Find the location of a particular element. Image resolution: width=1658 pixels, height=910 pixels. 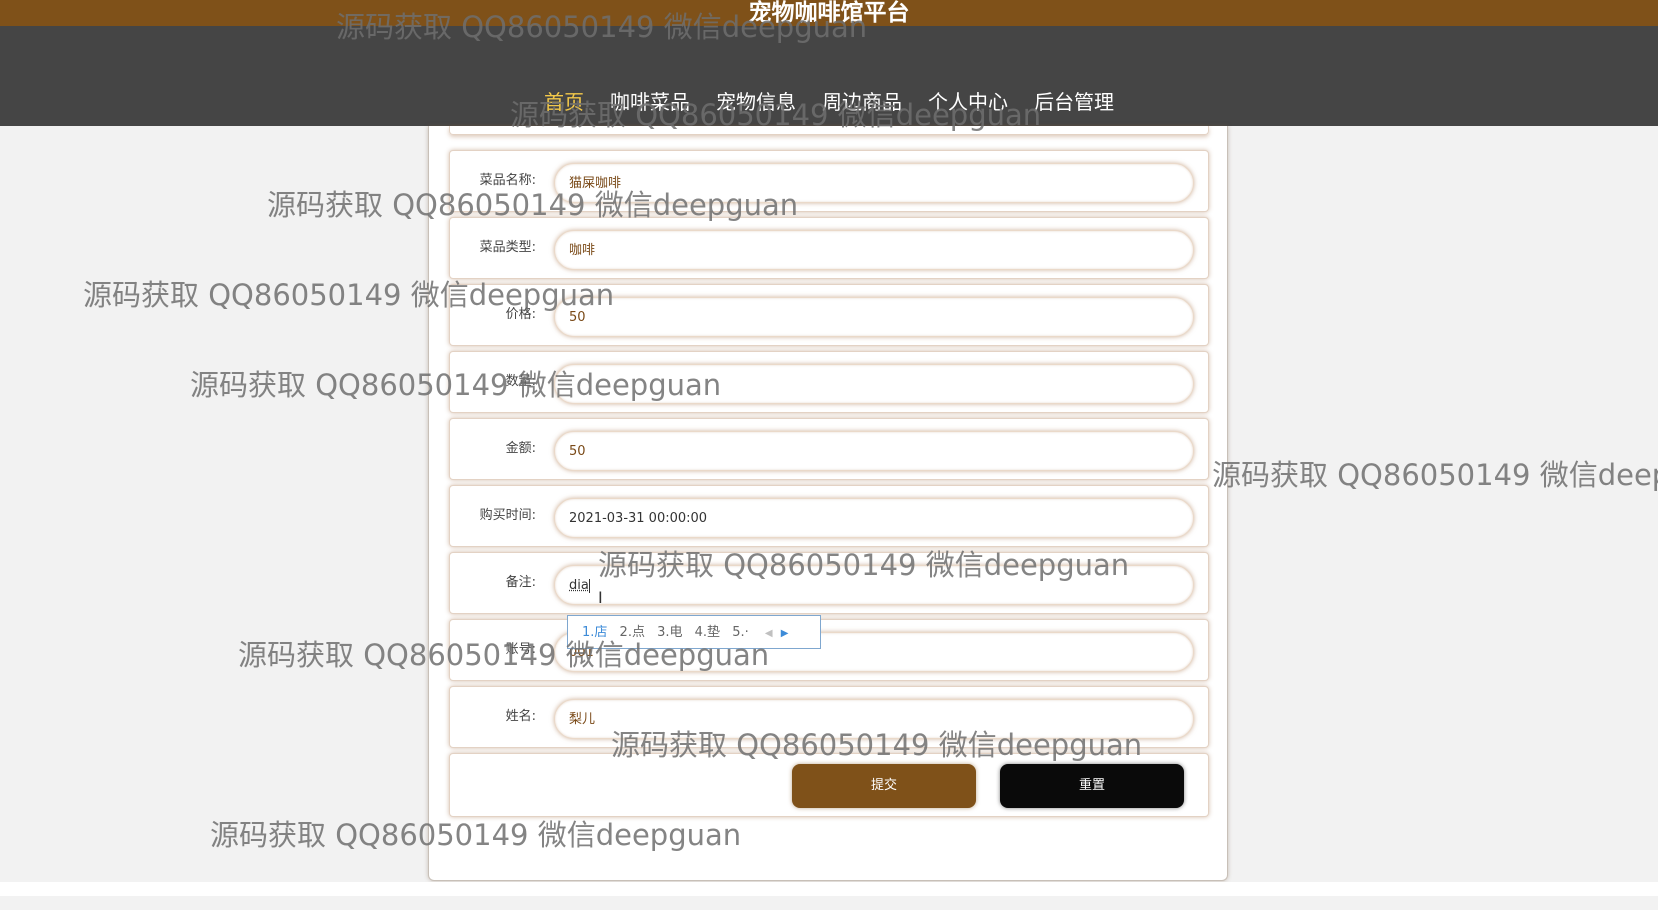

dish-name-label: 菜品名称: is located at coordinates (507, 180).